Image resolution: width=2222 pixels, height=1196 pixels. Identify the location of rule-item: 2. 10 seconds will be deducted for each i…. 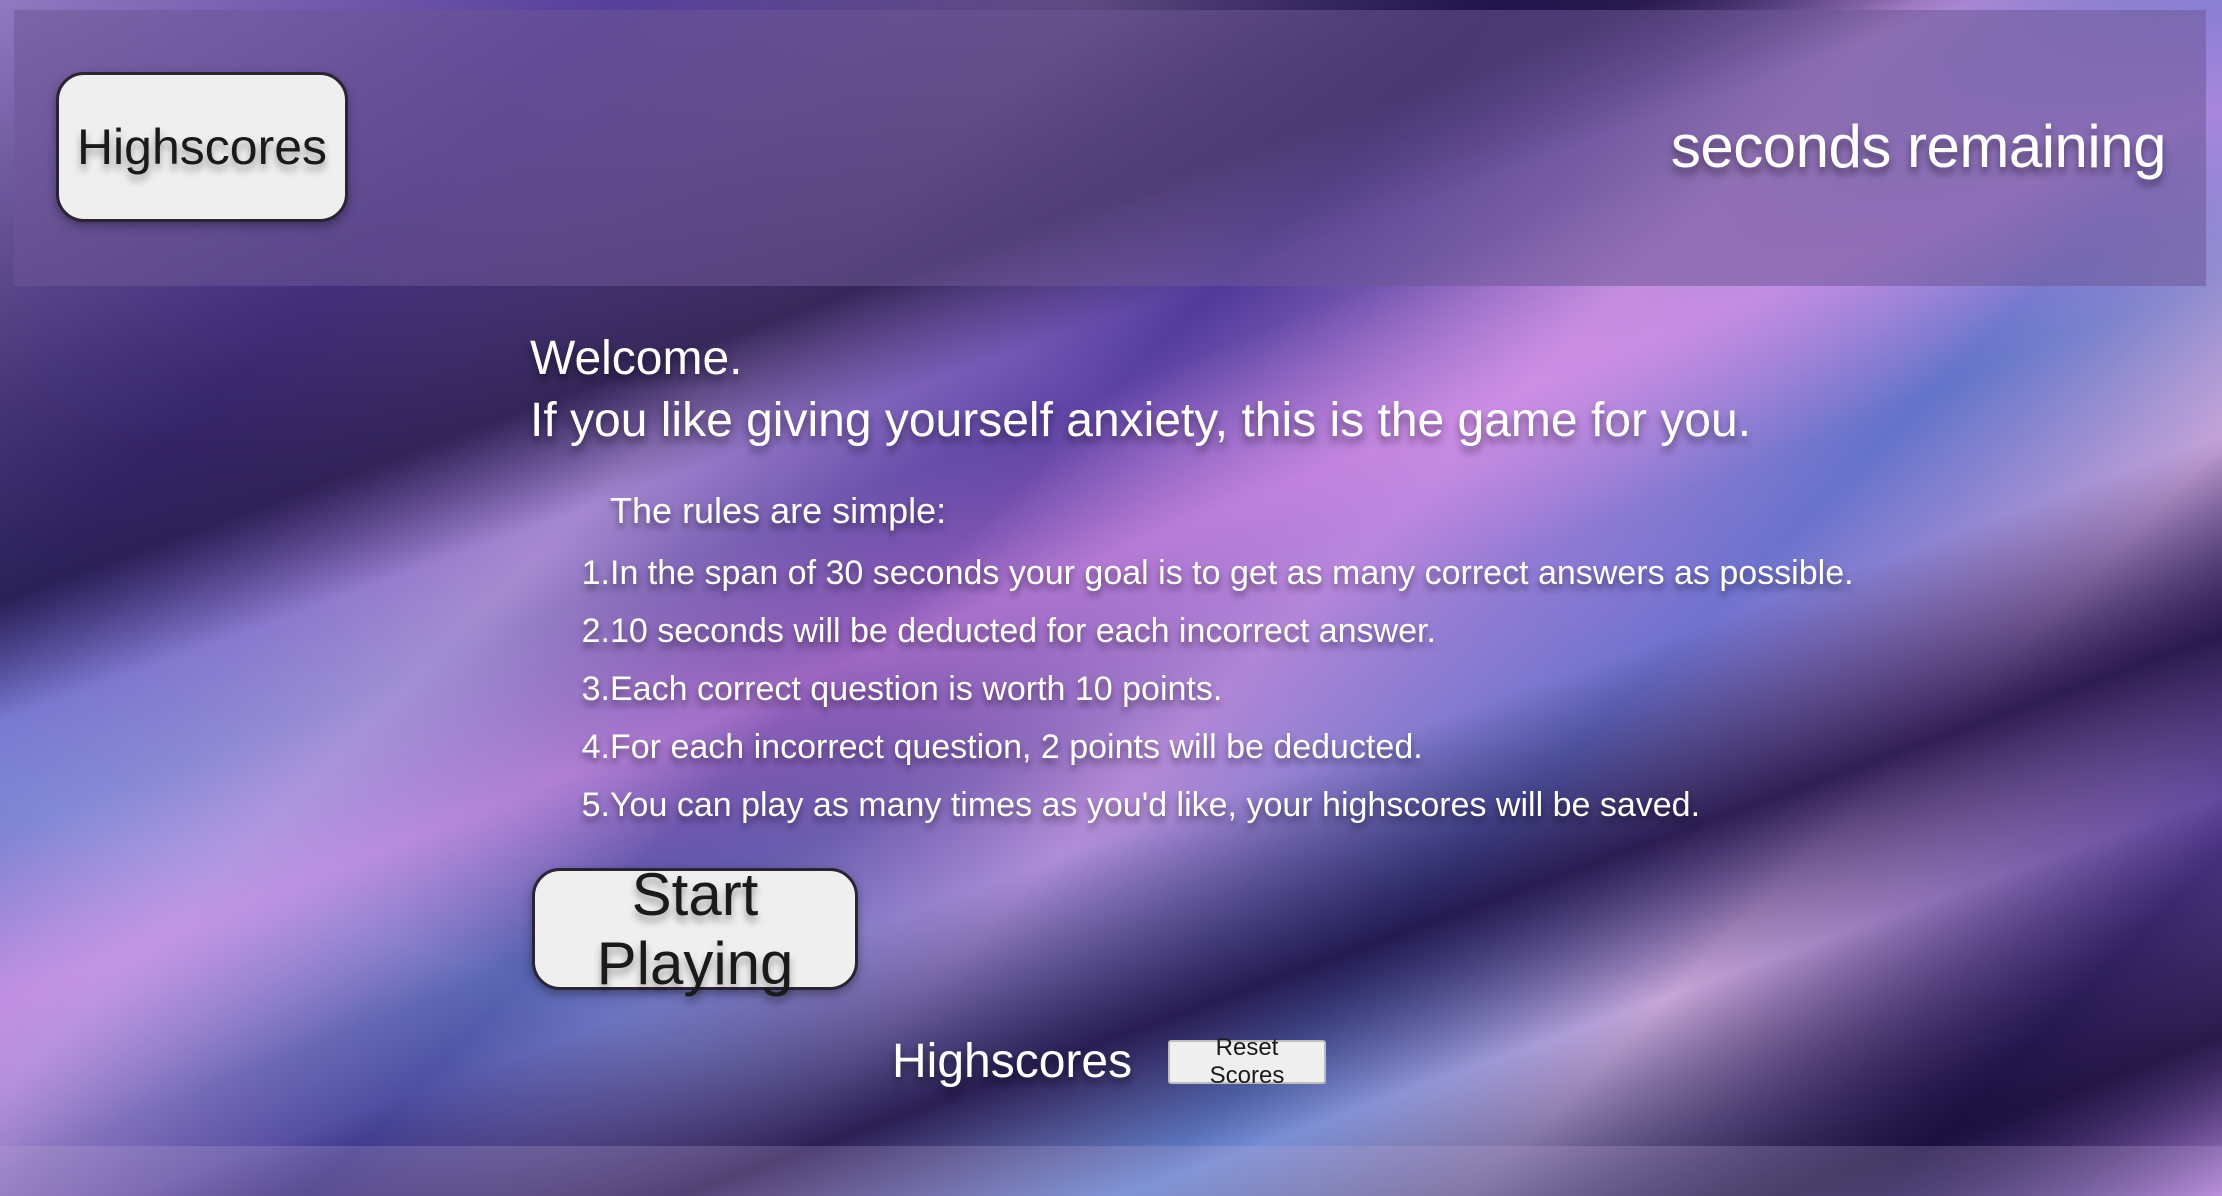
(1212, 631).